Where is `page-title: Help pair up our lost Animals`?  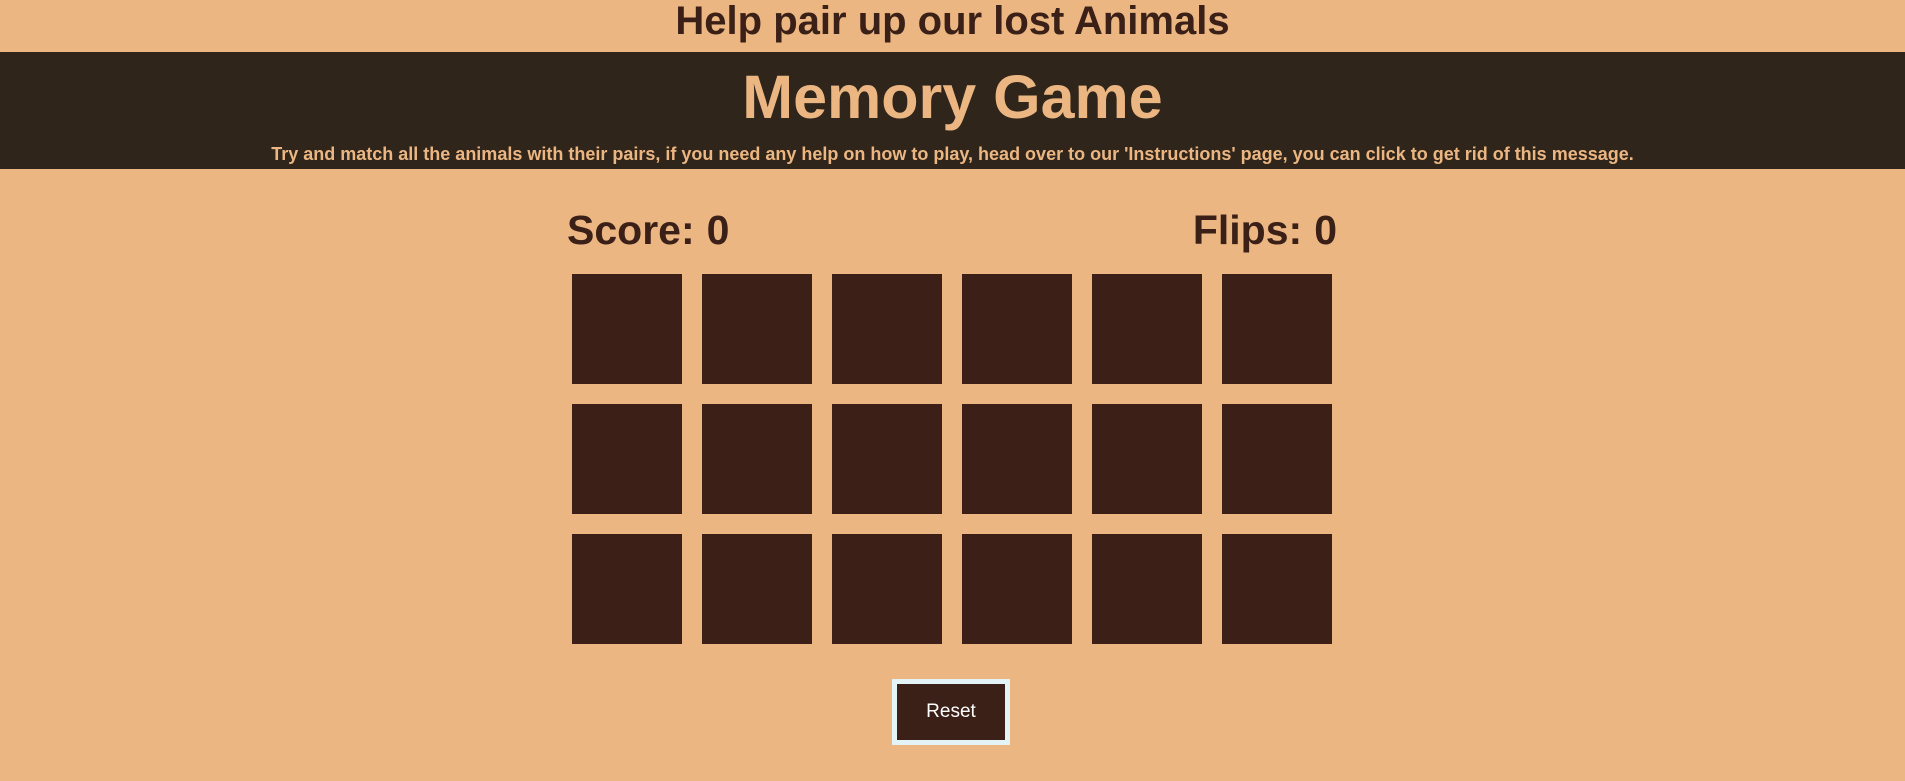
page-title: Help pair up our lost Animals is located at coordinates (952, 21).